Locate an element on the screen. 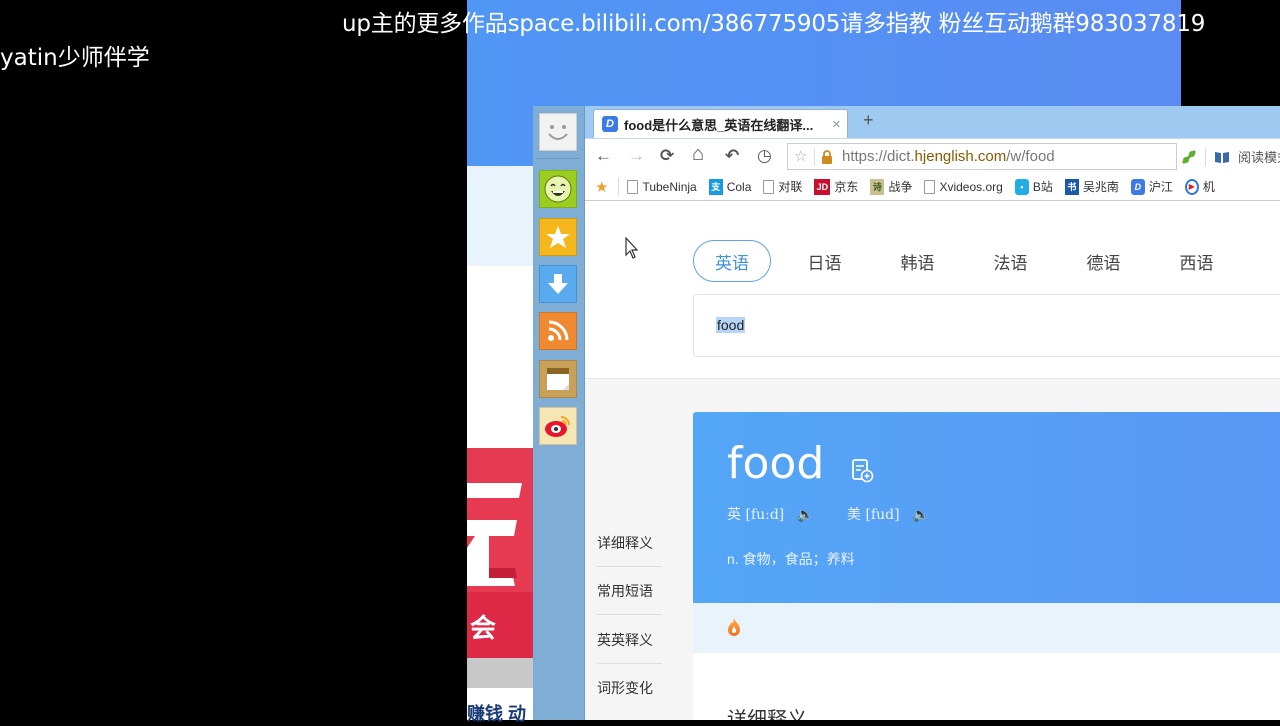 The image size is (1280, 726). side-dock is located at coordinates (559, 413).